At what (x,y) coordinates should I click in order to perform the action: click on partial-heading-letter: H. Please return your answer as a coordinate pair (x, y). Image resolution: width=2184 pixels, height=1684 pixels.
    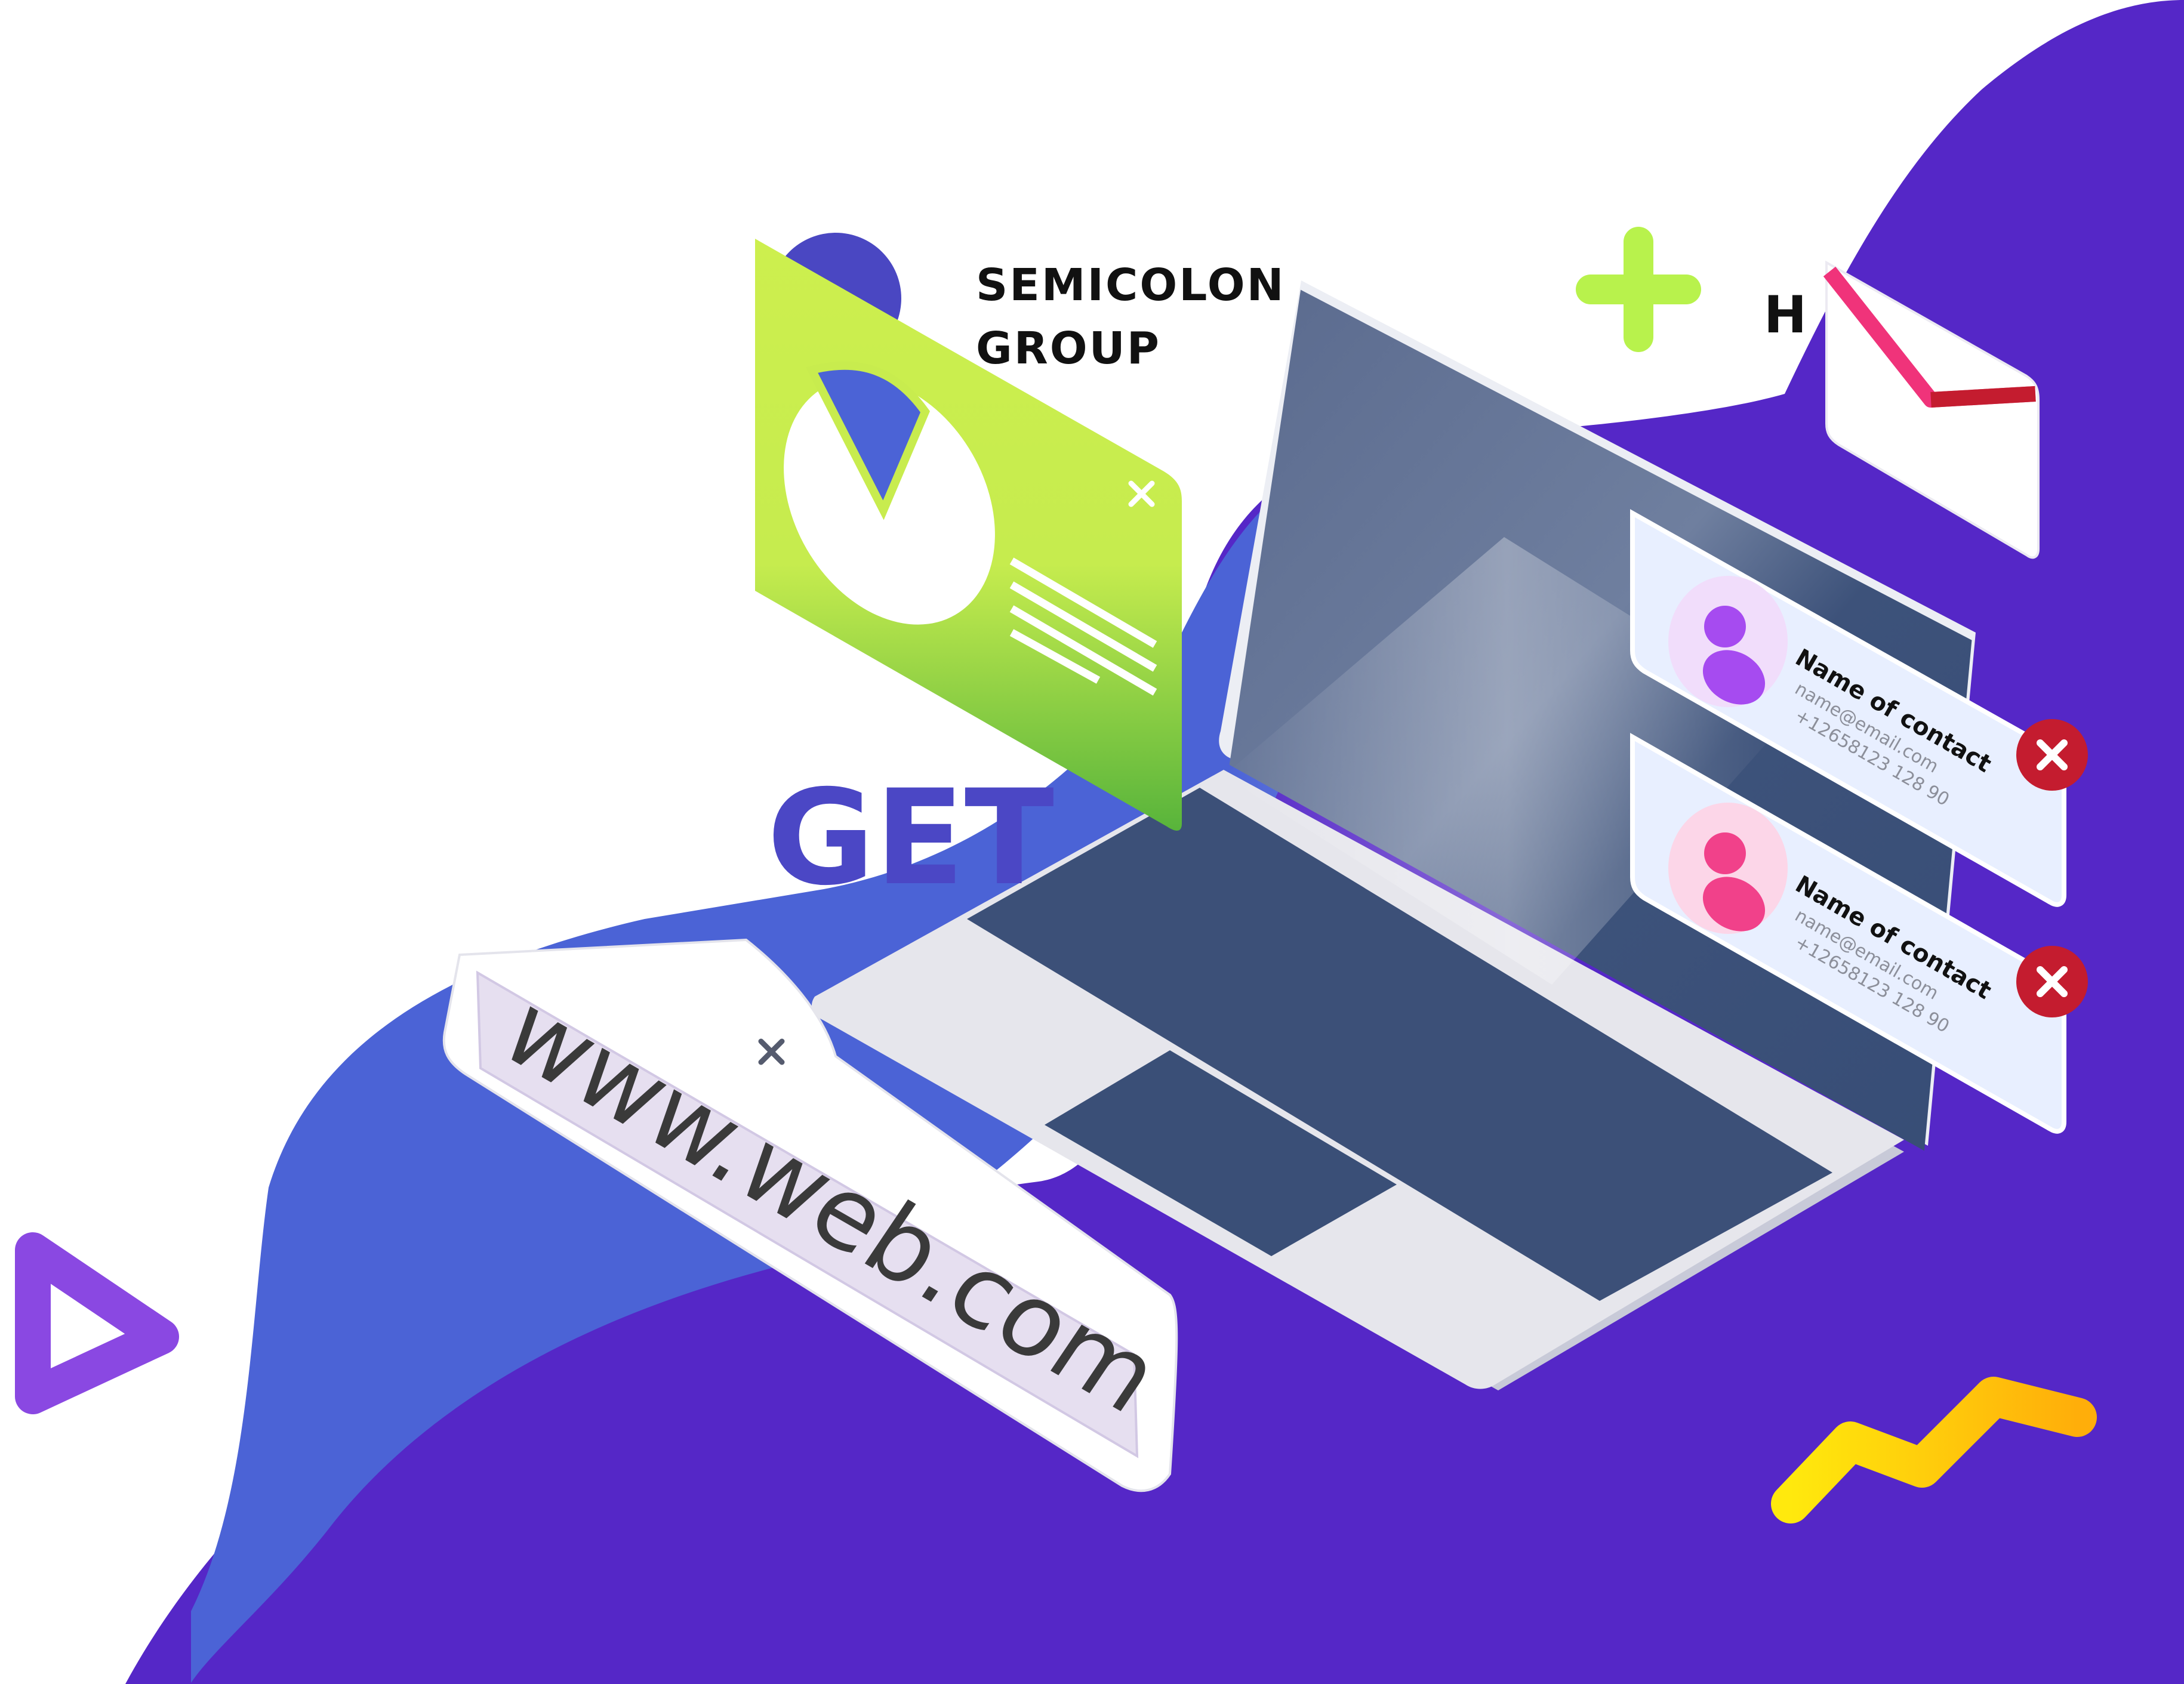
    Looking at the image, I should click on (1786, 315).